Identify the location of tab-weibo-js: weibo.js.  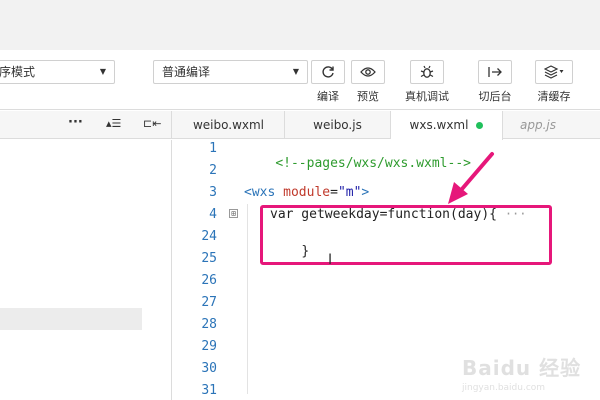
(338, 125).